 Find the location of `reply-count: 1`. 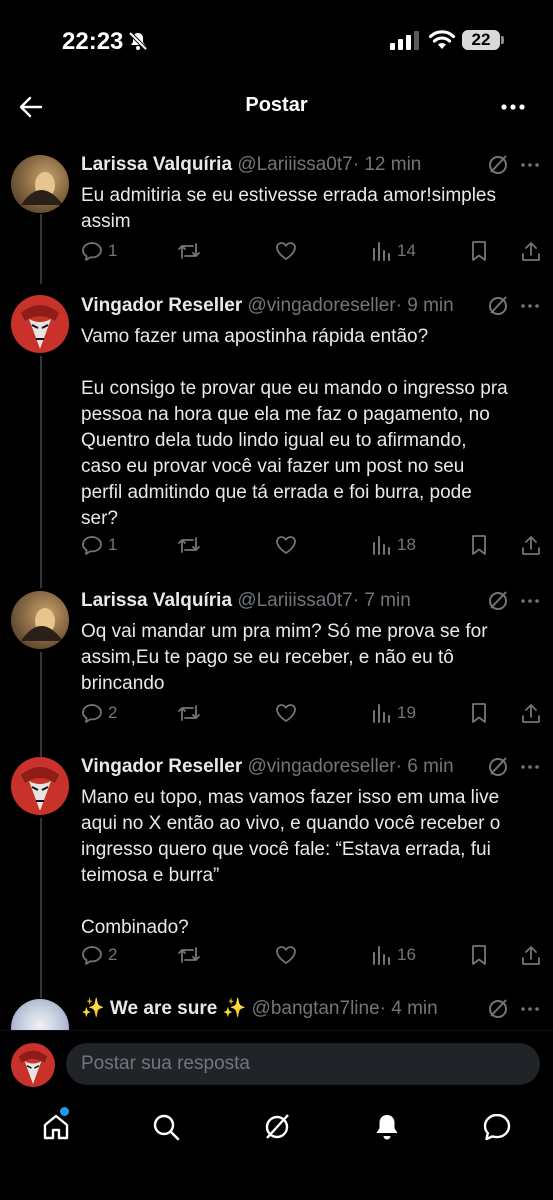

reply-count: 1 is located at coordinates (113, 544).